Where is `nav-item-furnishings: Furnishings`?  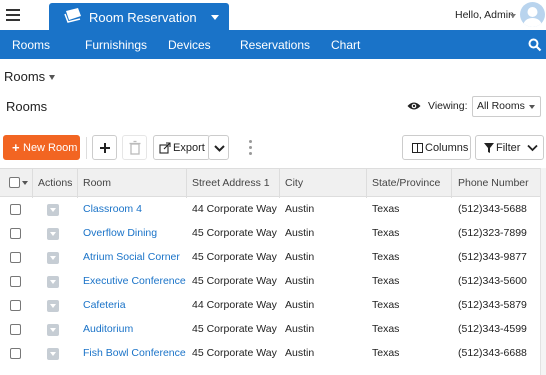
nav-item-furnishings: Furnishings is located at coordinates (116, 45).